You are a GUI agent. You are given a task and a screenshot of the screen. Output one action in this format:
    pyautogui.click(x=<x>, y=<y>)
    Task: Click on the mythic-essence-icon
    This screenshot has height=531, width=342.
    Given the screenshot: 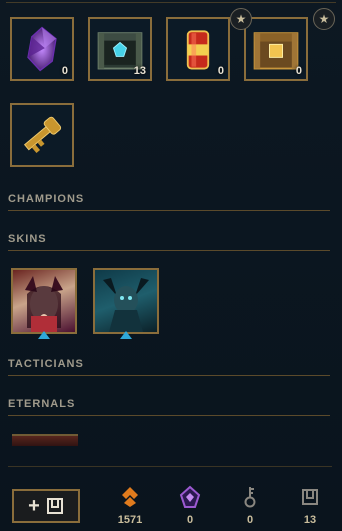 What is the action you would take?
    pyautogui.click(x=190, y=496)
    